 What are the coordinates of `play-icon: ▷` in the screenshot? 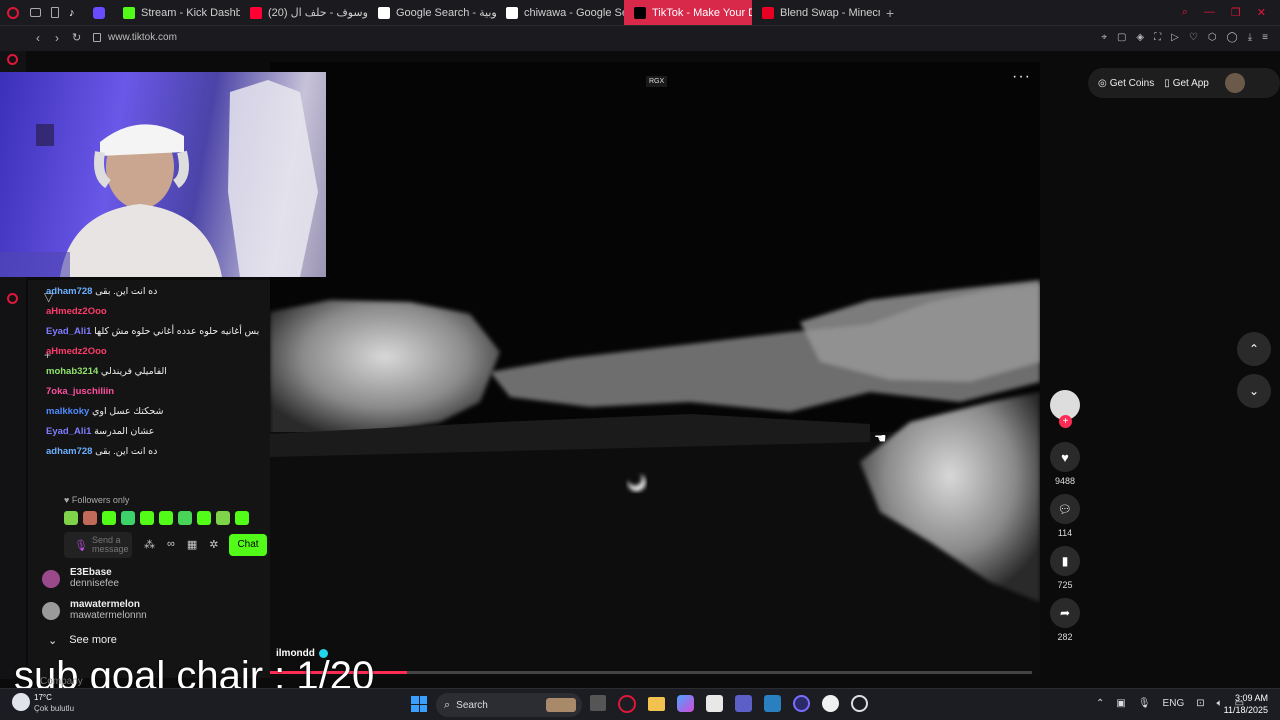 It's located at (1175, 37).